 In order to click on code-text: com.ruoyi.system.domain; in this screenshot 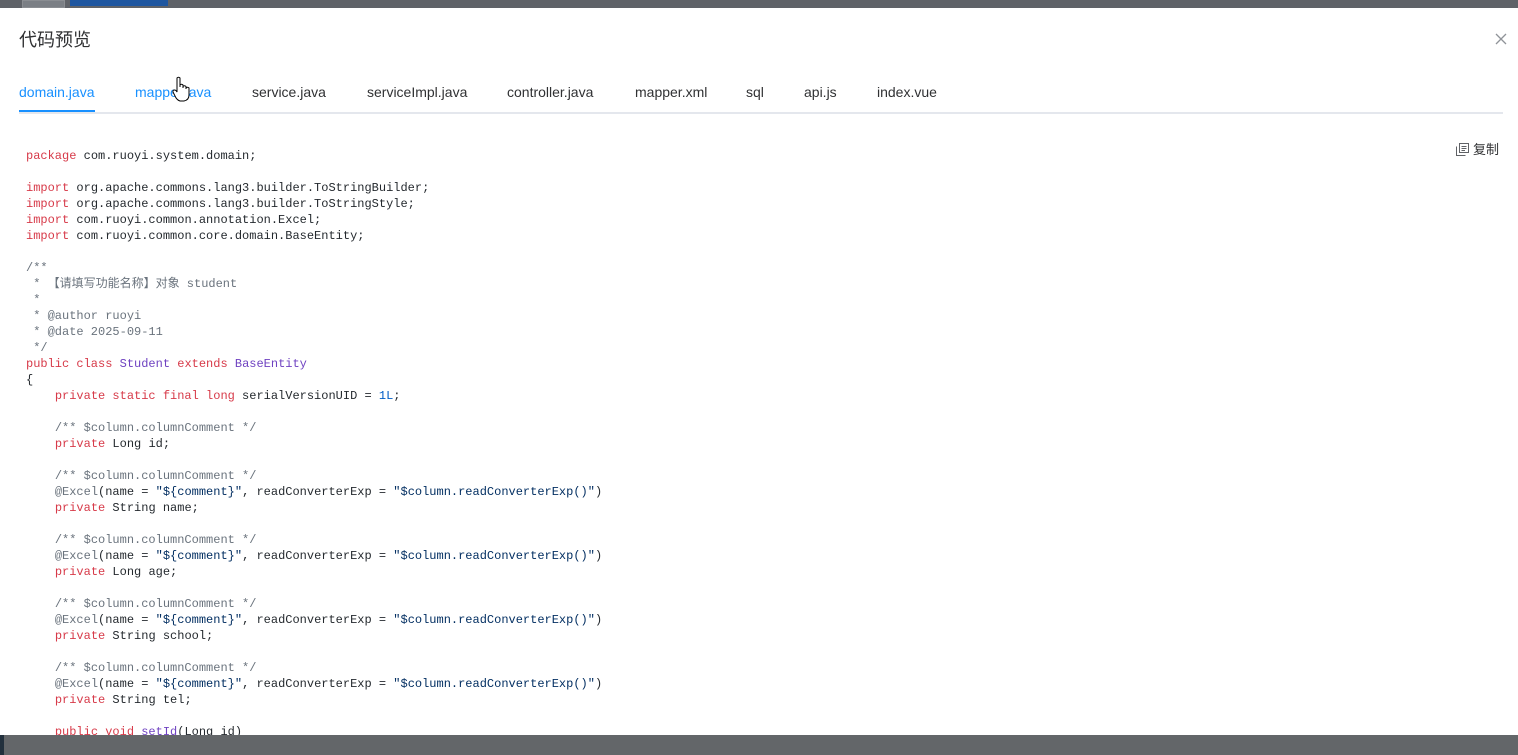, I will do `click(166, 156)`.